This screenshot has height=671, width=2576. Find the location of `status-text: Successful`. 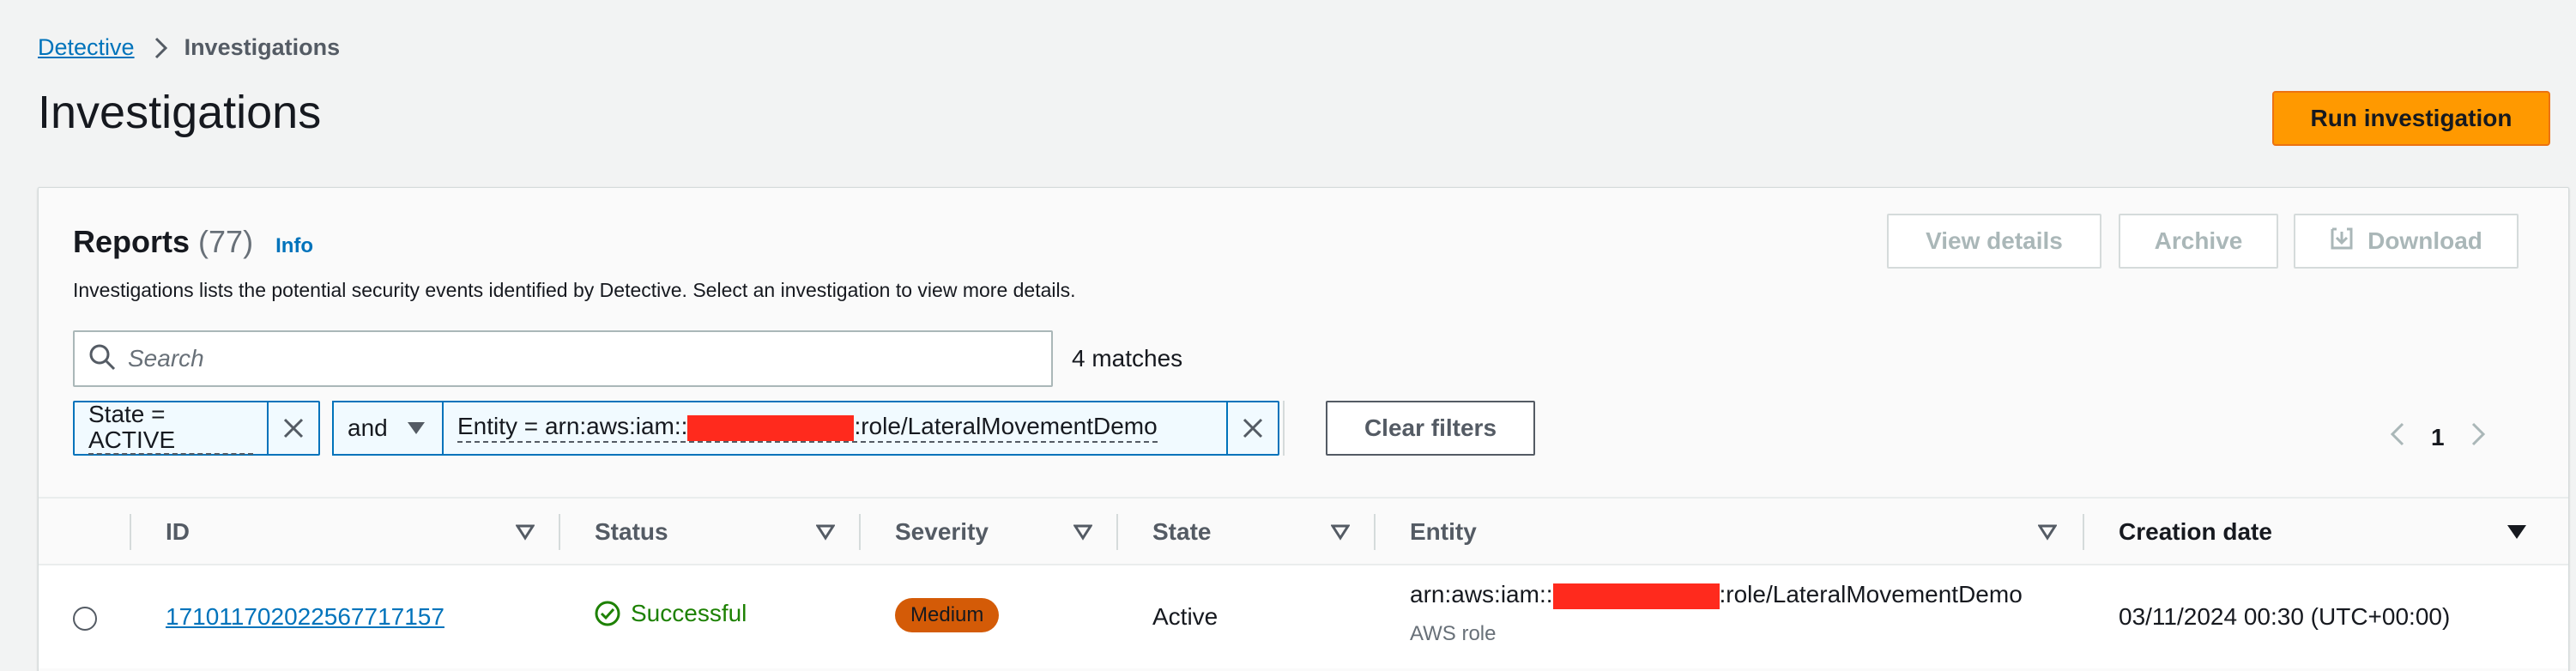

status-text: Successful is located at coordinates (689, 613).